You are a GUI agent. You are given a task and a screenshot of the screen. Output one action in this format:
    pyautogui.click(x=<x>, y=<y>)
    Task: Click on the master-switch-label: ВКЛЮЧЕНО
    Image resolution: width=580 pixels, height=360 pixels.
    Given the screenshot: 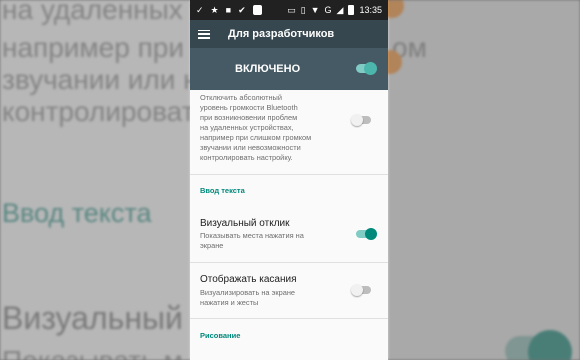 What is the action you would take?
    pyautogui.click(x=268, y=69)
    